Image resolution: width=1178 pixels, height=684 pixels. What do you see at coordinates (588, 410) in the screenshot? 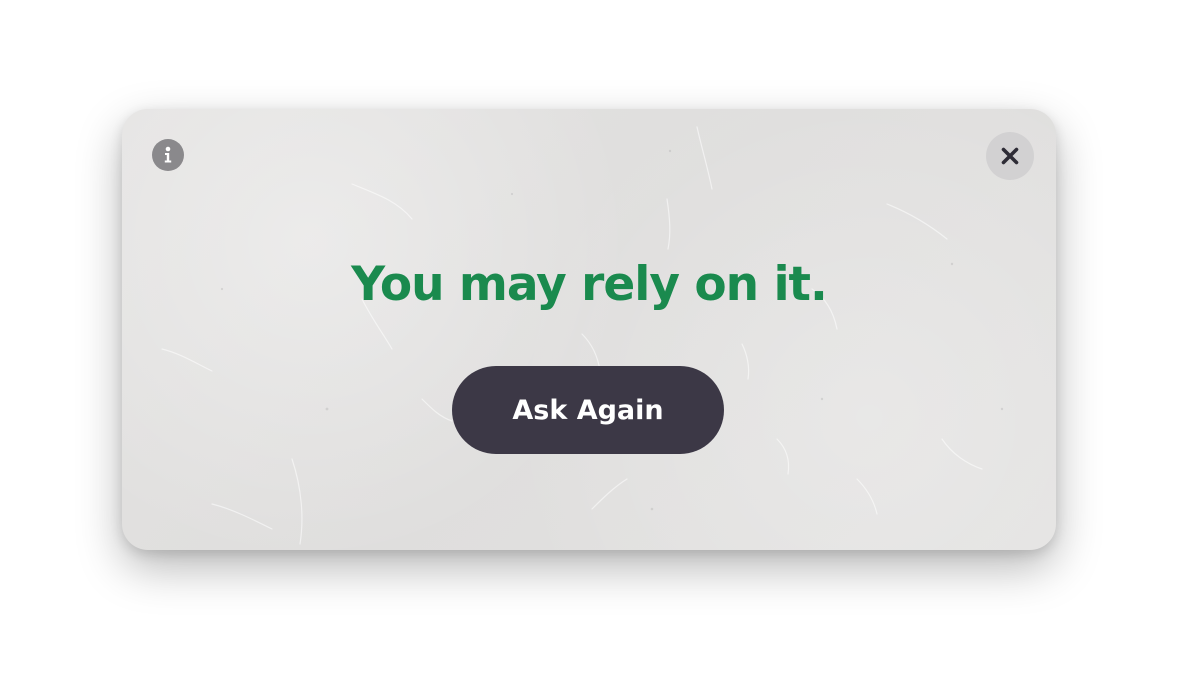
I see `ask-again-button: Ask Again` at bounding box center [588, 410].